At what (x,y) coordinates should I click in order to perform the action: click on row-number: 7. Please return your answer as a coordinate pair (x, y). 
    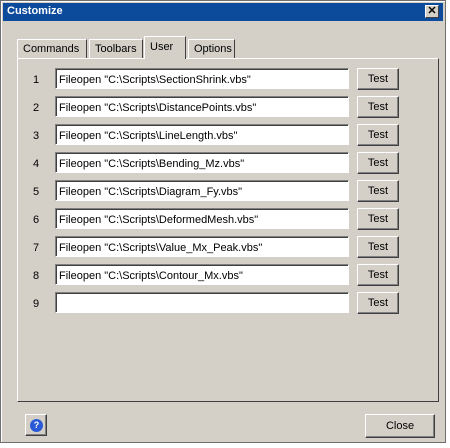
    Looking at the image, I should click on (36, 248).